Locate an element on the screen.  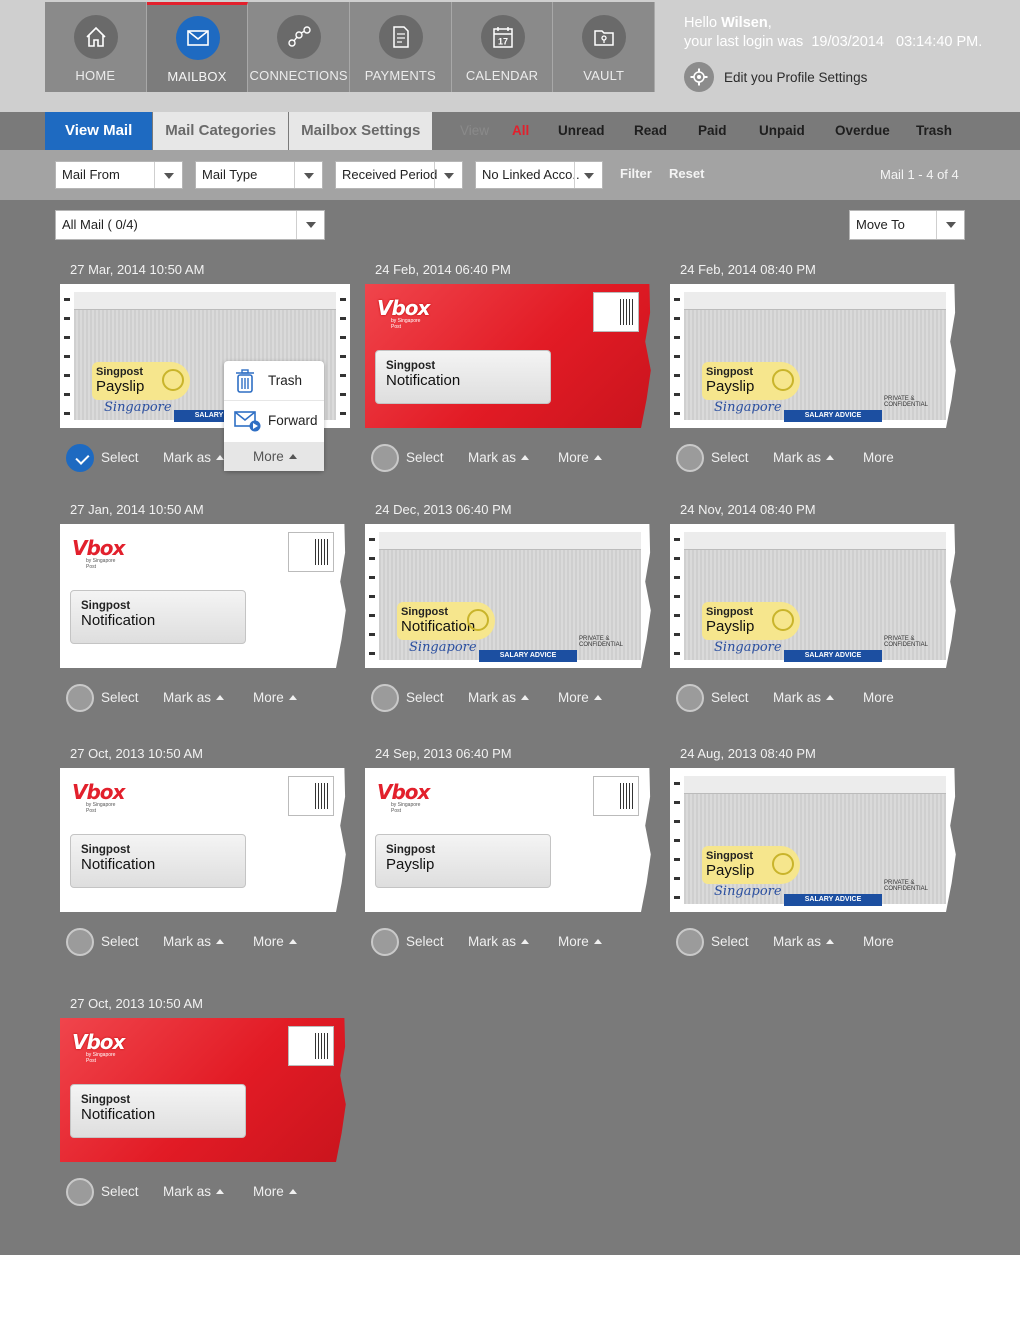
view-unpaid: Unpaid is located at coordinates (782, 131).